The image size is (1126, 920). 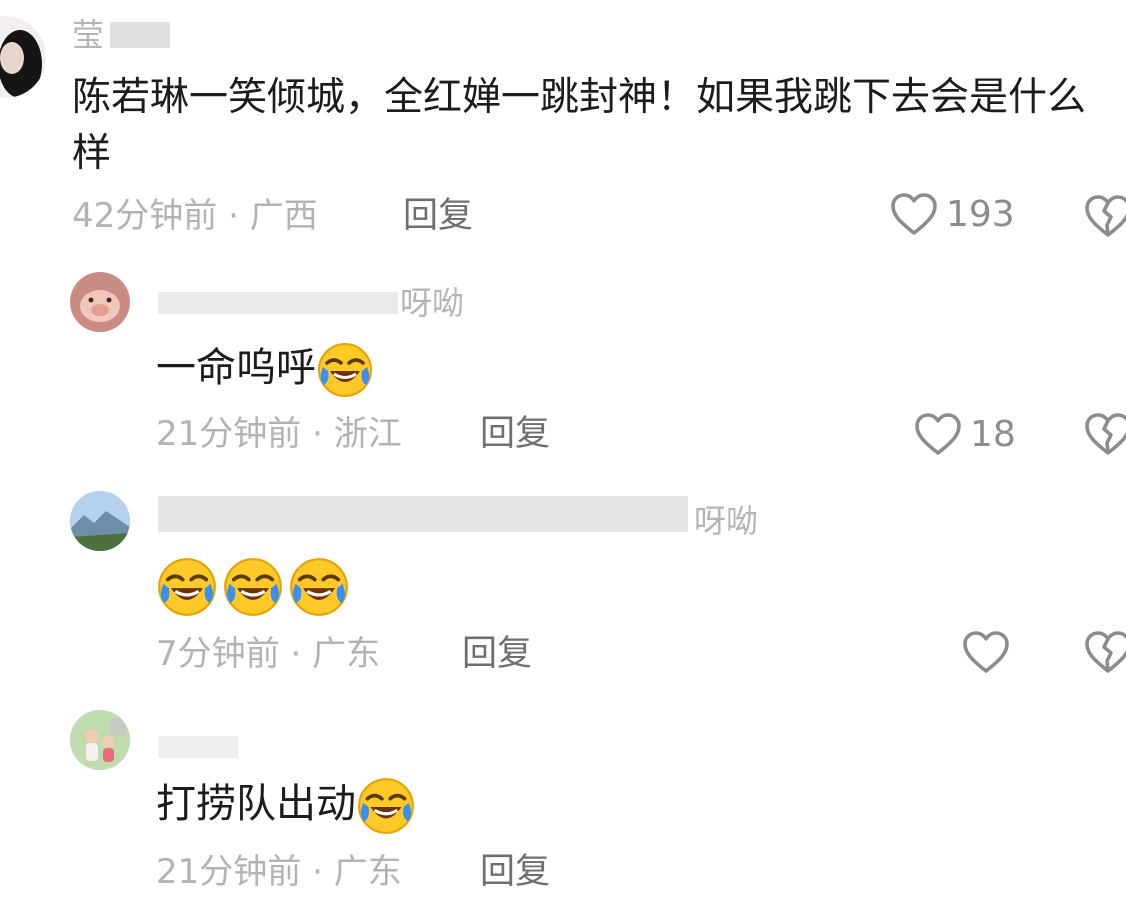 What do you see at coordinates (993, 434) in the screenshot?
I see `like-count: 18` at bounding box center [993, 434].